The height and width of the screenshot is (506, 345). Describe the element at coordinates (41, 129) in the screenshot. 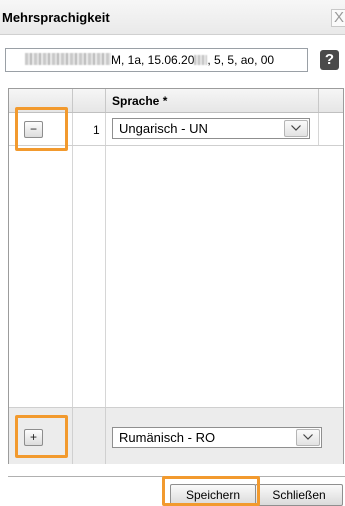

I see `highlight-remove-row` at that location.